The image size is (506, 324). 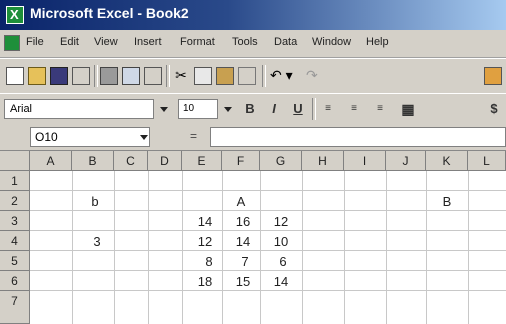 I want to click on size-dropdown-icon, so click(x=228, y=109).